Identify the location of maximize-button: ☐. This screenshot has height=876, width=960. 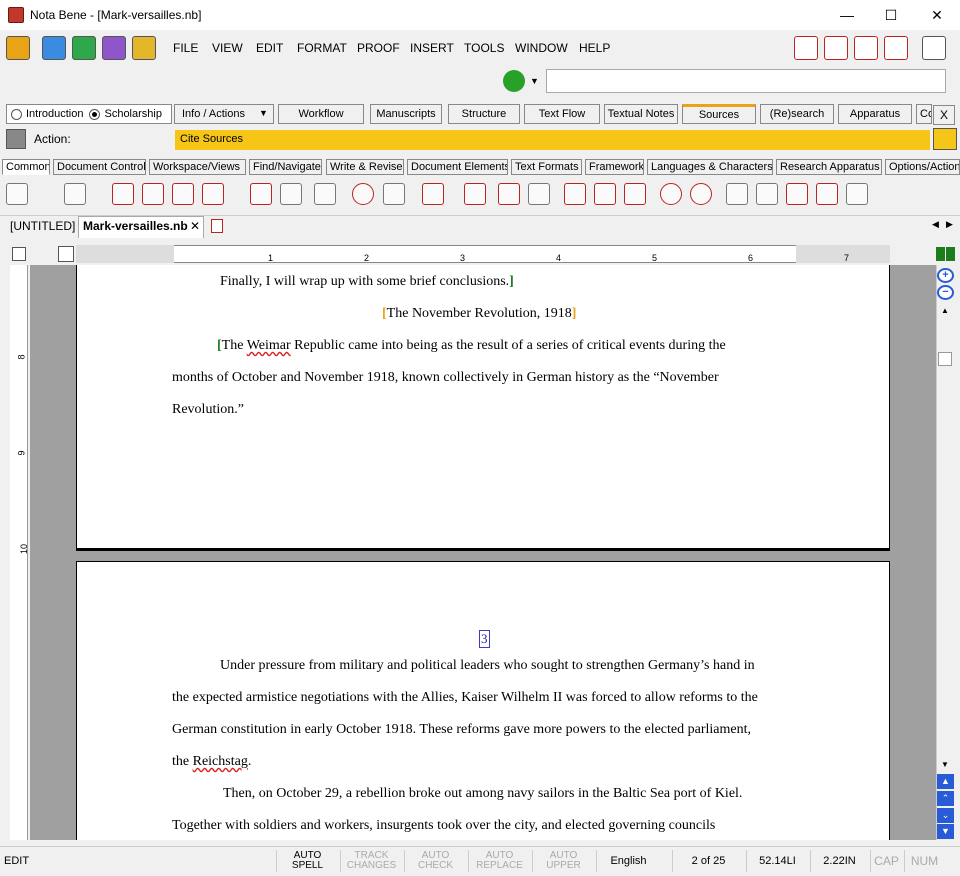
(891, 15).